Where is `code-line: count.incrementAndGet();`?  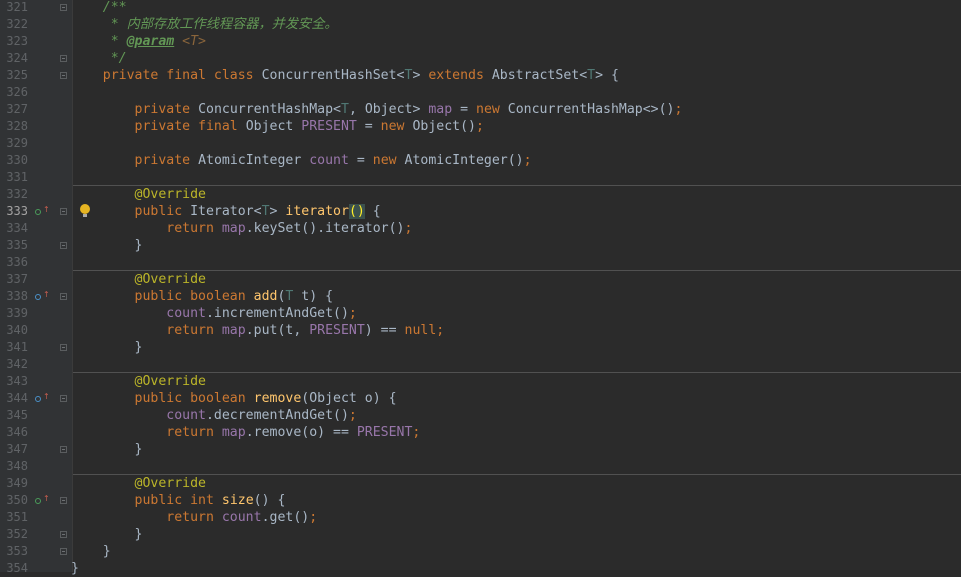
code-line: count.incrementAndGet(); is located at coordinates (214, 313).